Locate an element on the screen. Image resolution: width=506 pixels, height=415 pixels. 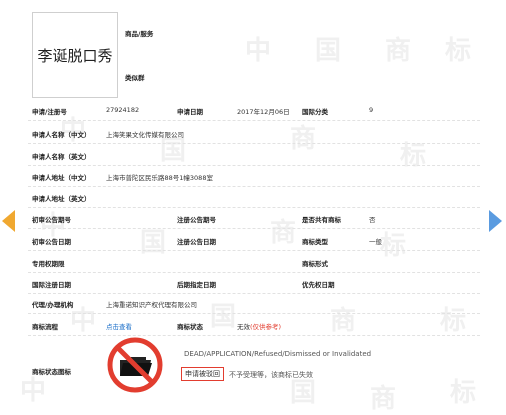
shared-mark-value: 否 is located at coordinates (372, 220).